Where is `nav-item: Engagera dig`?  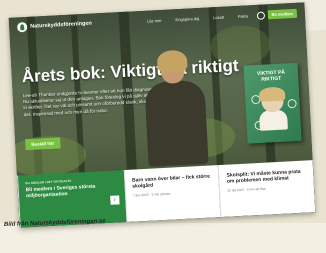 nav-item: Engagera dig is located at coordinates (187, 19).